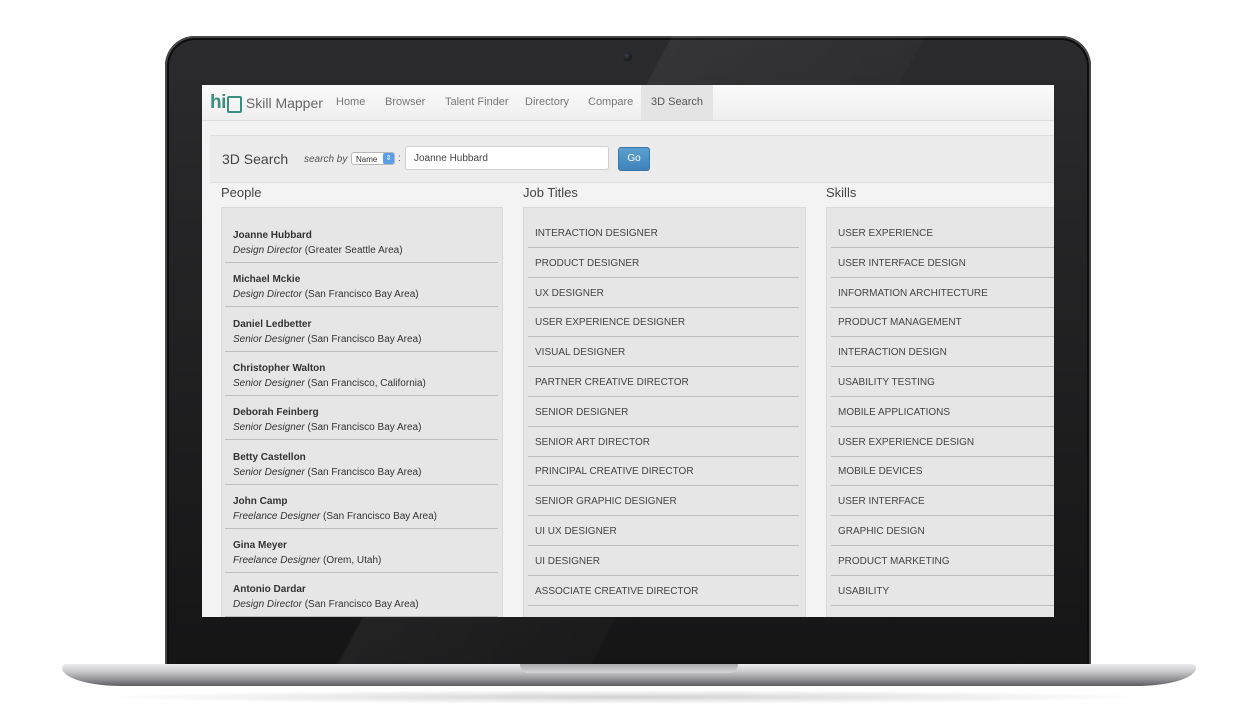 This screenshot has width=1246, height=726. Describe the element at coordinates (663, 442) in the screenshot. I see `job-title-list-item: SENIOR ART DIRECTOR` at that location.